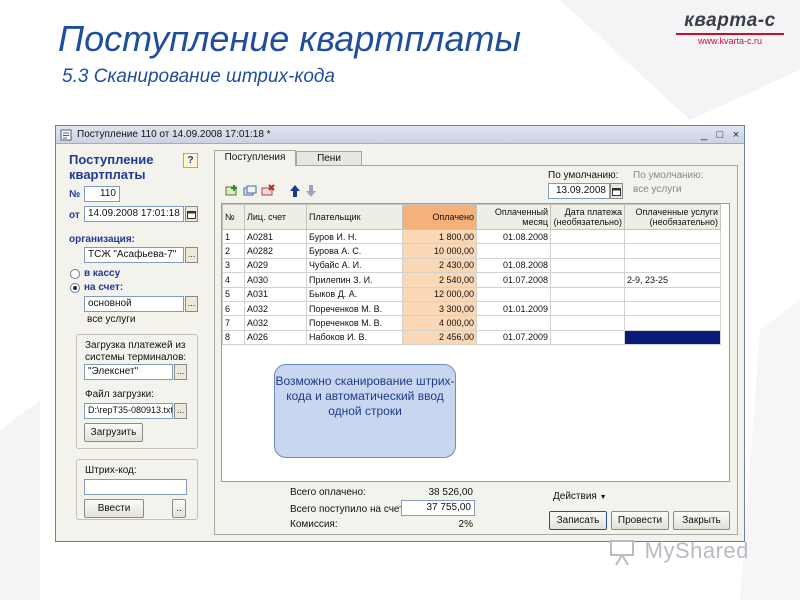 Image resolution: width=800 pixels, height=600 pixels. What do you see at coordinates (255, 158) in the screenshot?
I see `tab-receipts: Поступления` at bounding box center [255, 158].